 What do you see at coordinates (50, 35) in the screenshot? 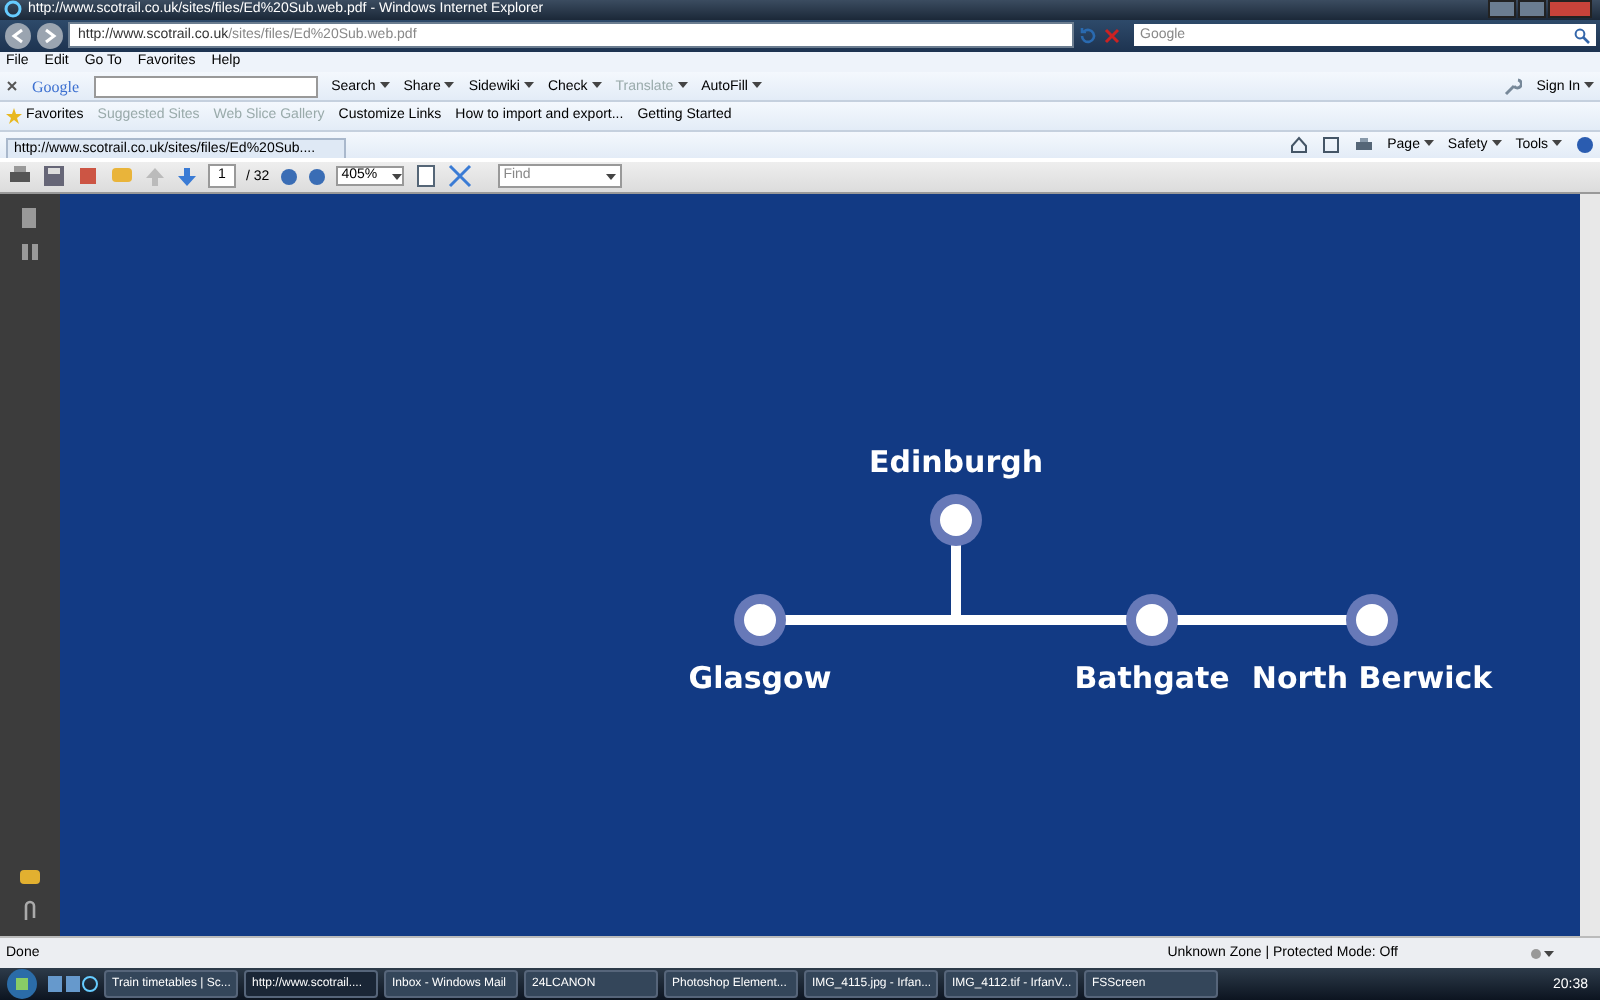
I see `forward-button` at bounding box center [50, 35].